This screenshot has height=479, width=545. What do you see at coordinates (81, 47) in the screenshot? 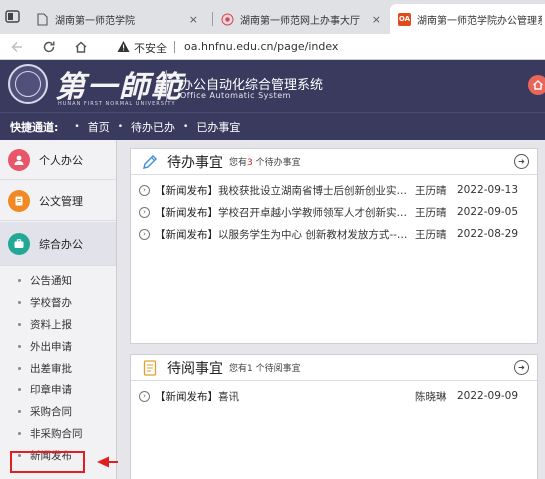
I see `home-icon` at bounding box center [81, 47].